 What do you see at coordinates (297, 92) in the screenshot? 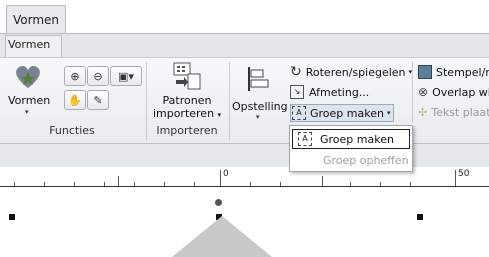
I see `resize-icon: ↘` at bounding box center [297, 92].